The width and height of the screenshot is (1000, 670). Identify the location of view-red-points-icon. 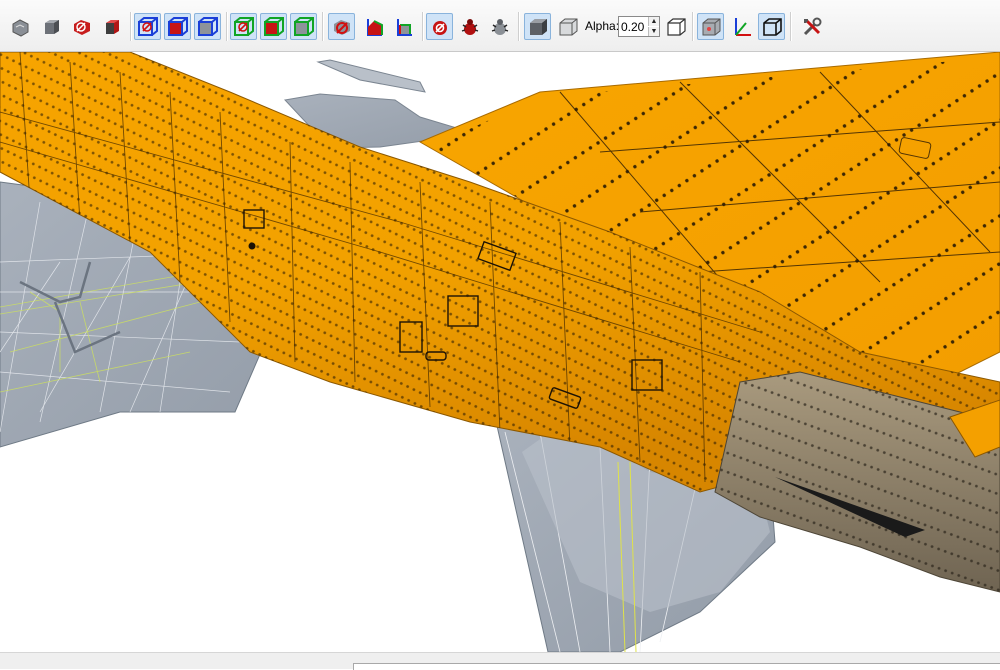
(81, 26).